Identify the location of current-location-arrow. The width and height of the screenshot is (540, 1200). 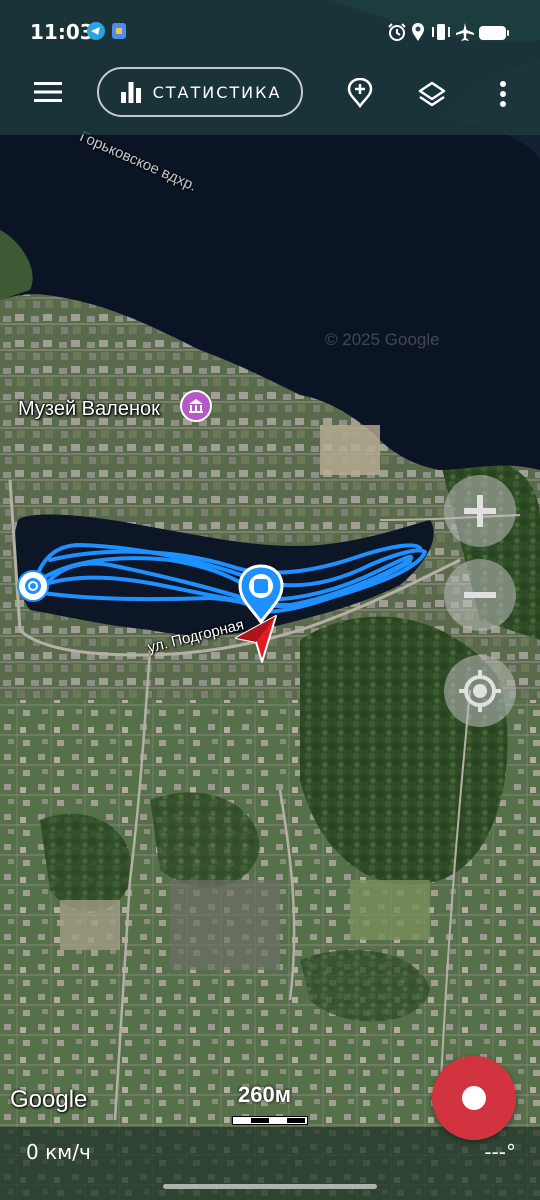
(256, 638).